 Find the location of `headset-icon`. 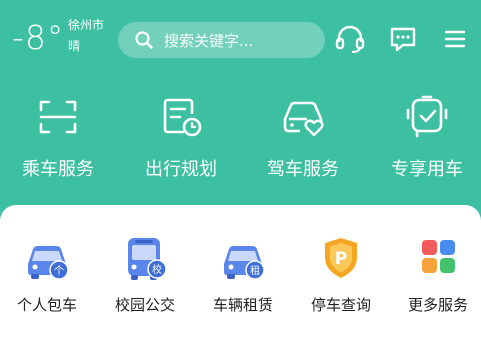

headset-icon is located at coordinates (350, 39).